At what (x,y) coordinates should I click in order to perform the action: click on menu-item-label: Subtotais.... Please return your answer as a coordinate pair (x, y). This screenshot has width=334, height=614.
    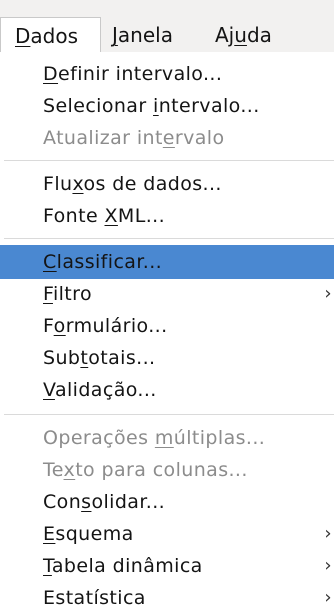
    Looking at the image, I should click on (99, 358).